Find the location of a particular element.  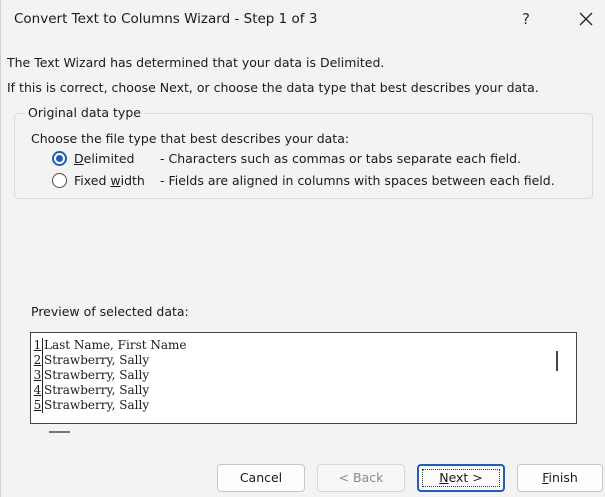

radio-selected-icon is located at coordinates (59, 158).